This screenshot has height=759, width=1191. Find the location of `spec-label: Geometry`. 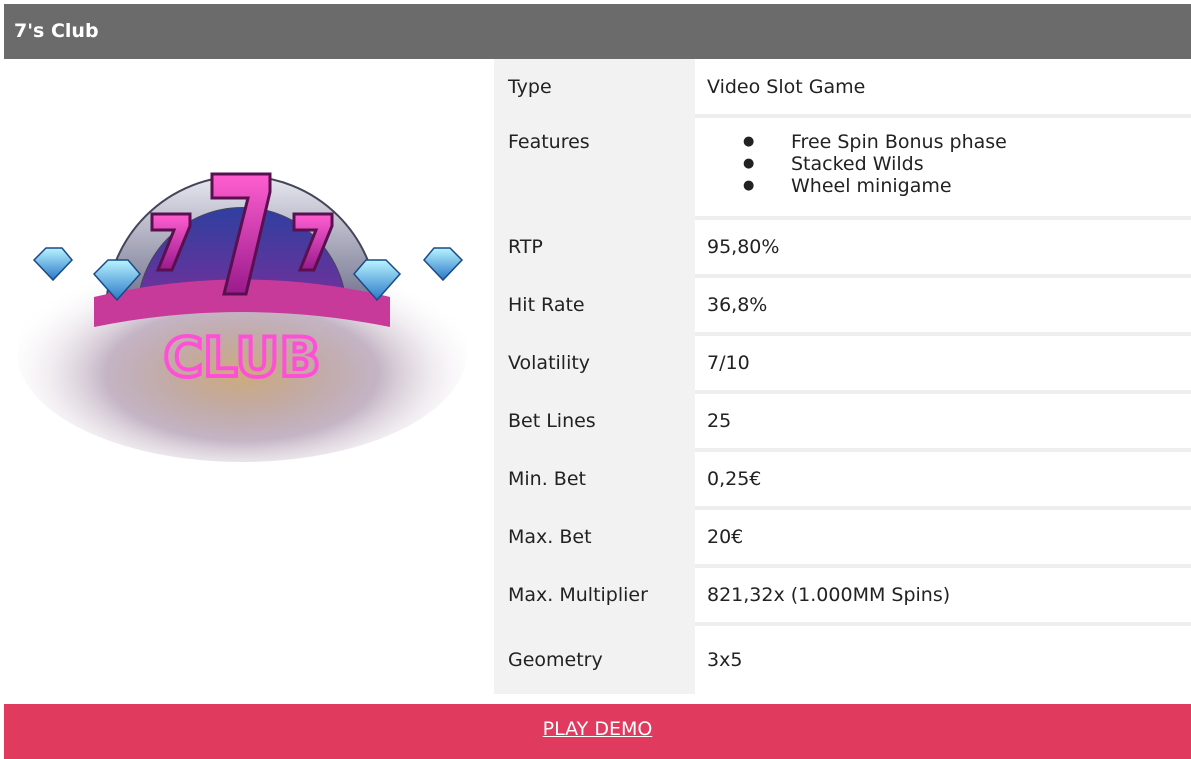

spec-label: Geometry is located at coordinates (594, 660).